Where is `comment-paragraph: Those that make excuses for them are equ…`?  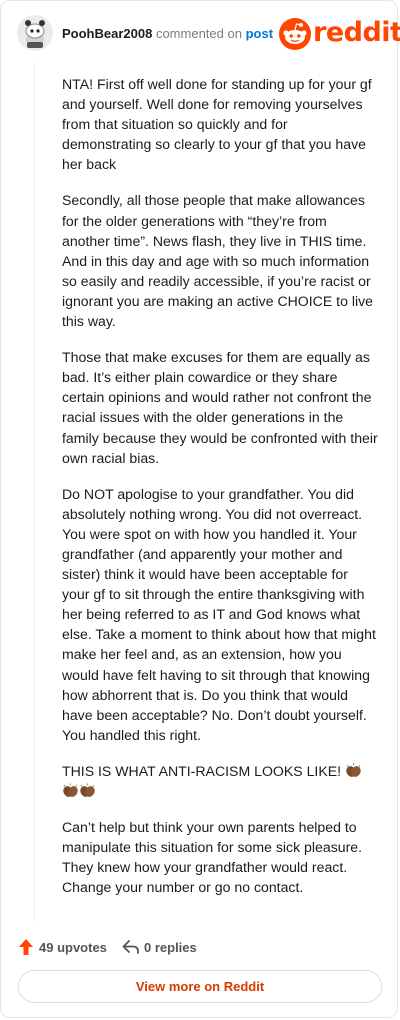 comment-paragraph: Those that make excuses for them are equ… is located at coordinates (220, 407).